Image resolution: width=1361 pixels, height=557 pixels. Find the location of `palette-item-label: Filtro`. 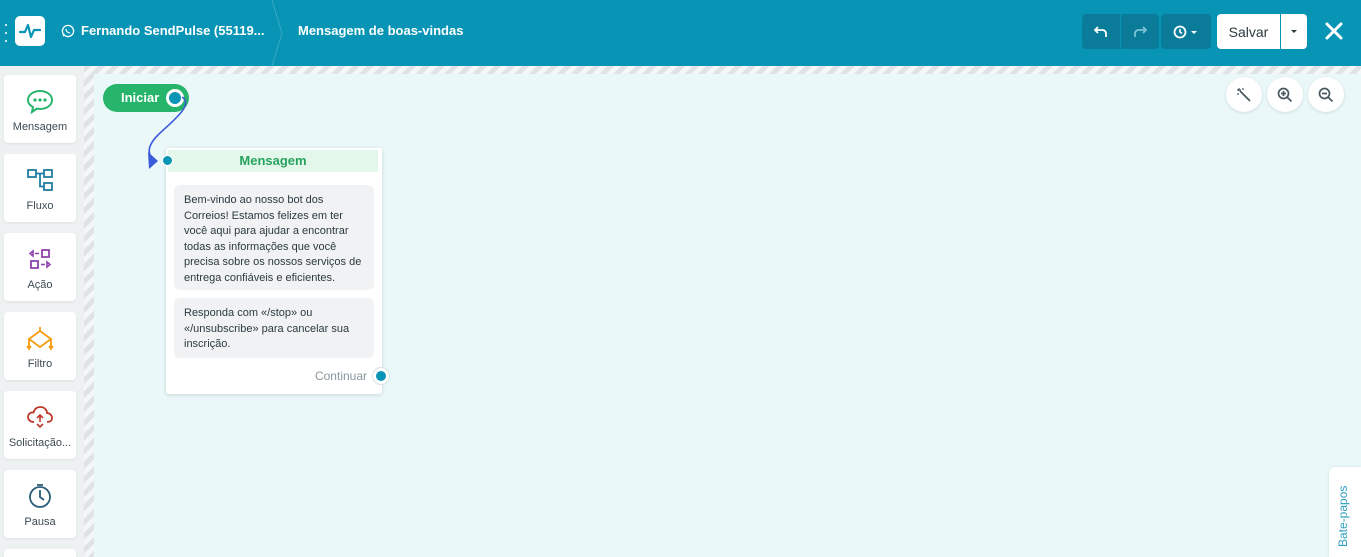

palette-item-label: Filtro is located at coordinates (40, 364).